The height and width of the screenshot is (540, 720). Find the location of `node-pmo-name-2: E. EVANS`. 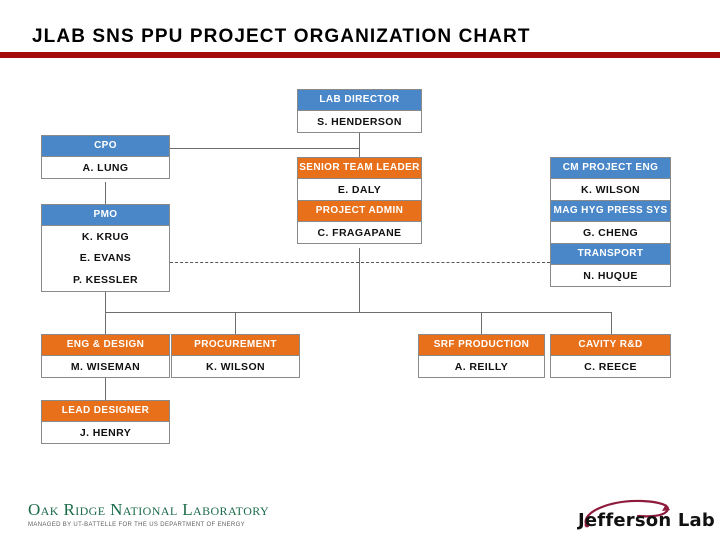

node-pmo-name-2: E. EVANS is located at coordinates (105, 258).